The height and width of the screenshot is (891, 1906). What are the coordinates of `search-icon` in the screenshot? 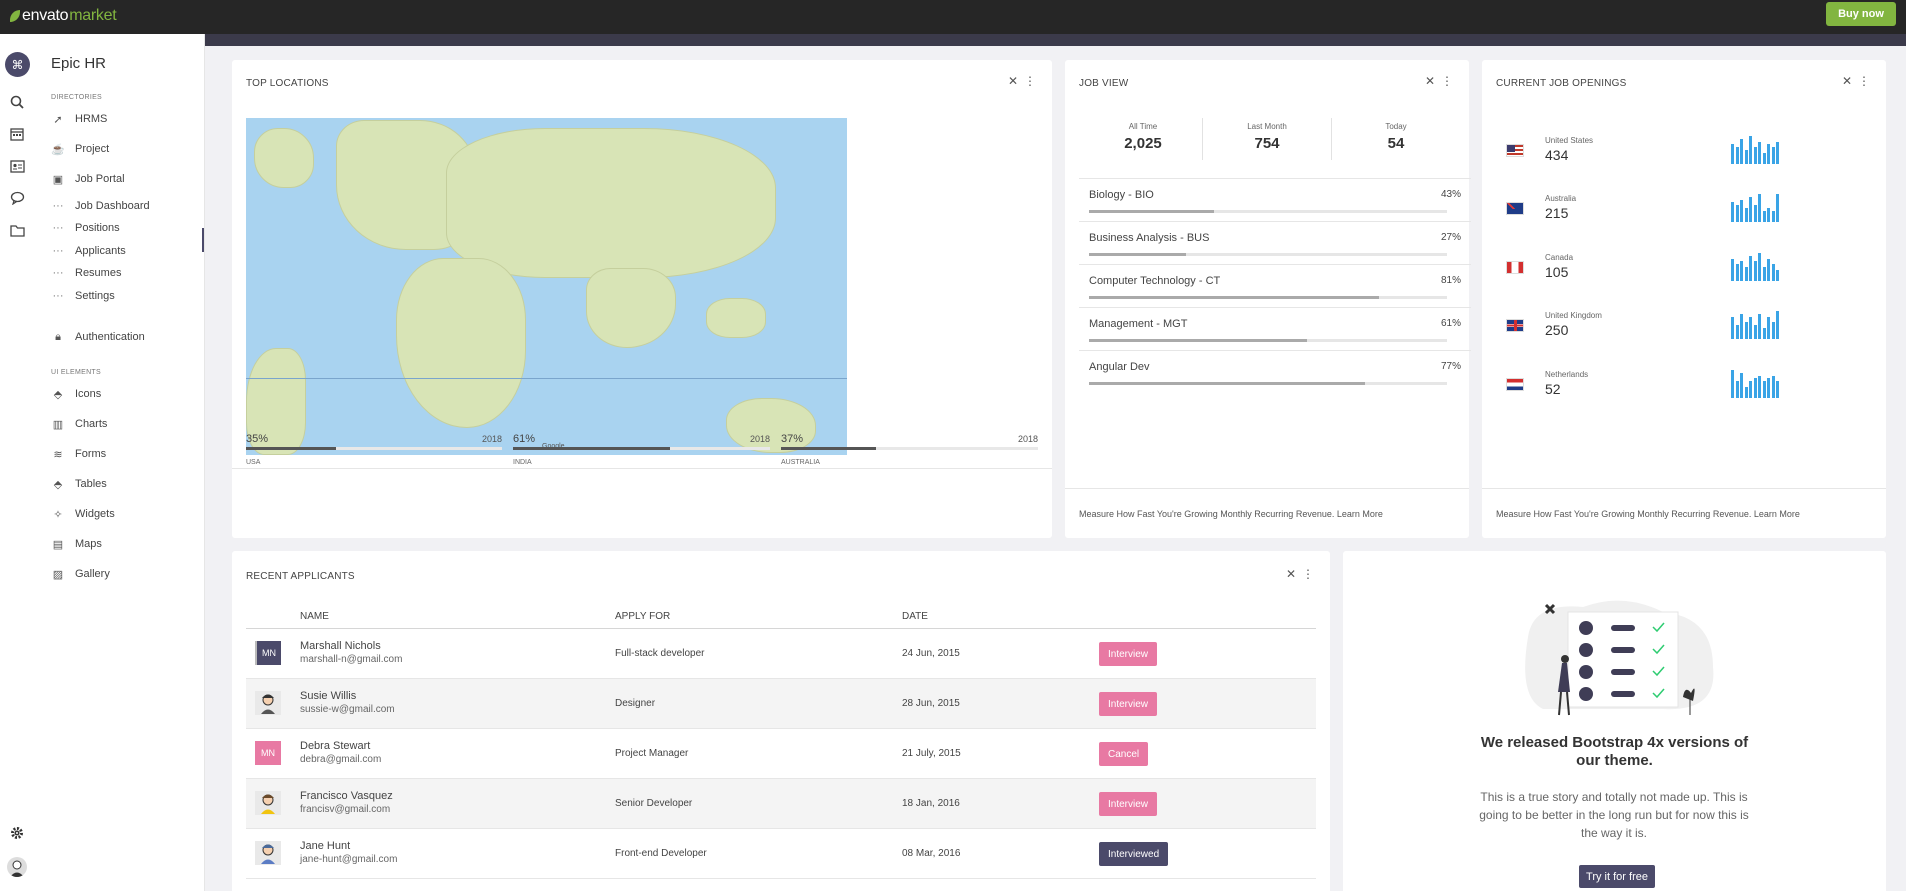 It's located at (17, 102).